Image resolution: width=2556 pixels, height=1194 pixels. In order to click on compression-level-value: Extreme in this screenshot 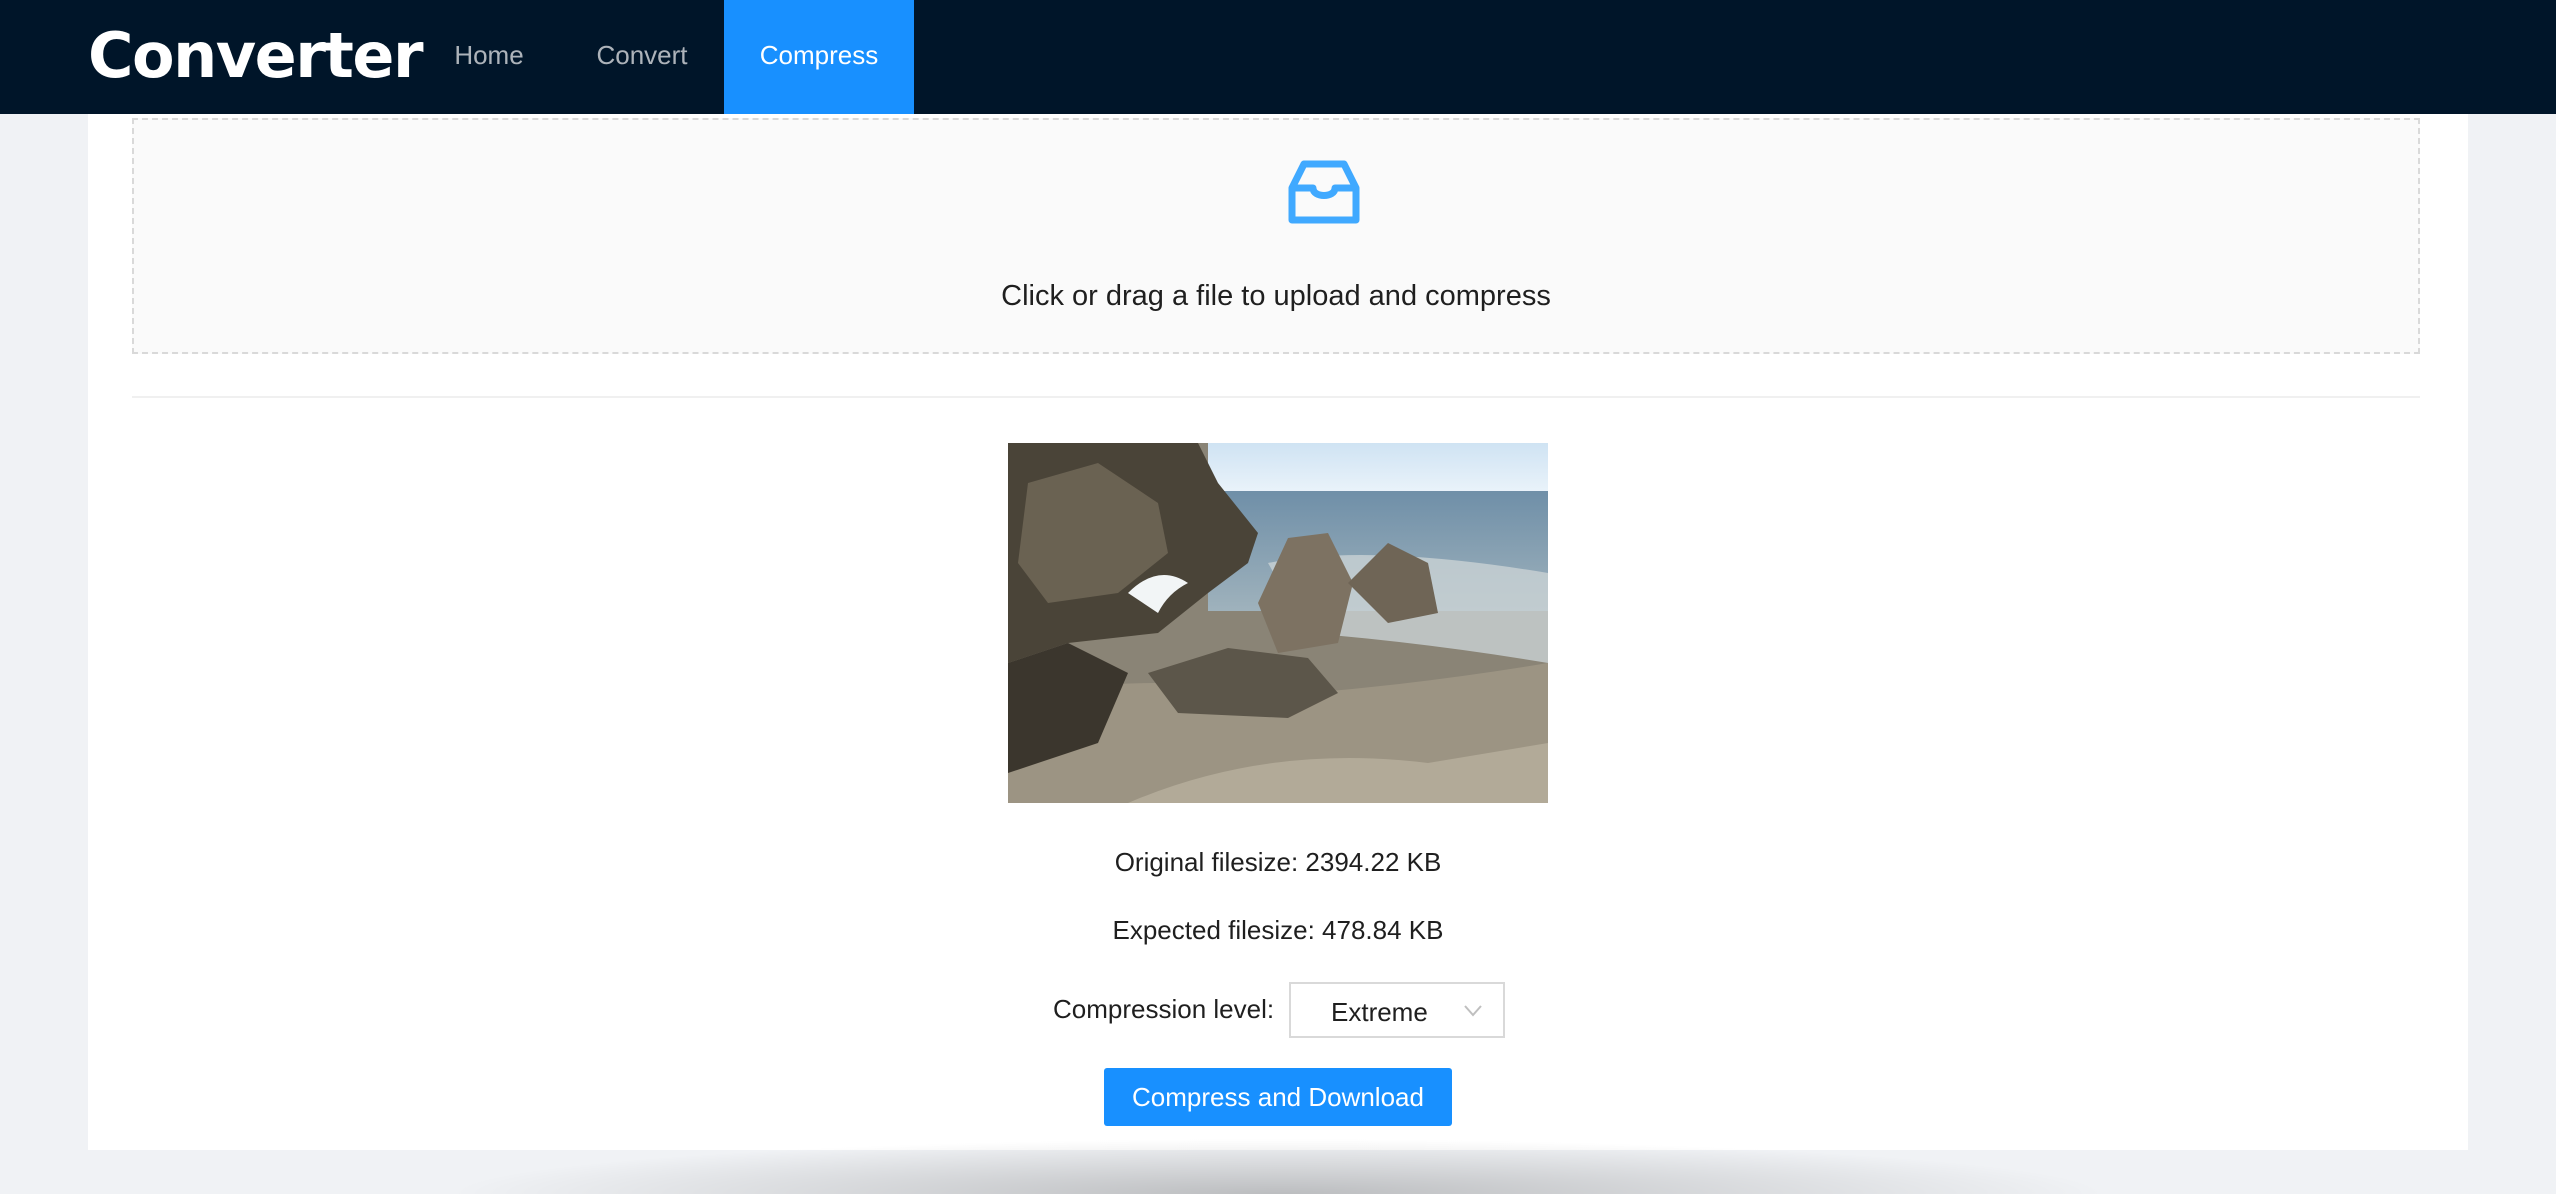, I will do `click(1379, 1012)`.